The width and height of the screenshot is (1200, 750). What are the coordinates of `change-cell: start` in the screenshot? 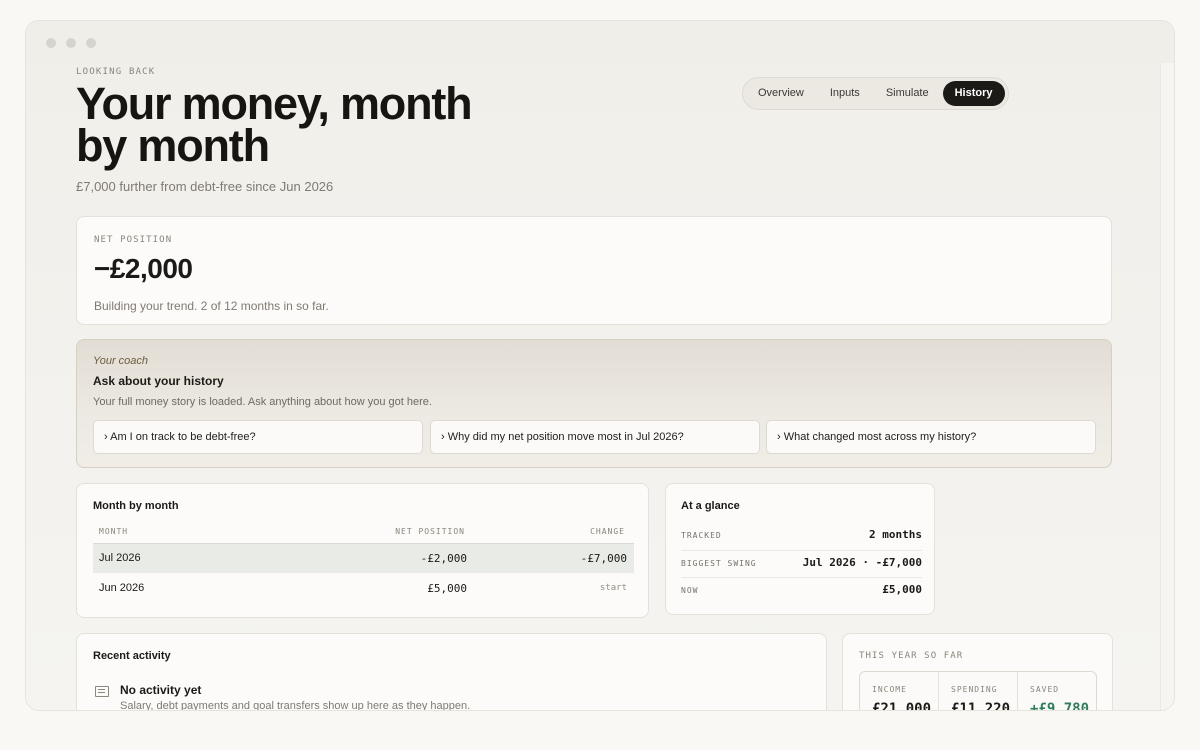 It's located at (613, 588).